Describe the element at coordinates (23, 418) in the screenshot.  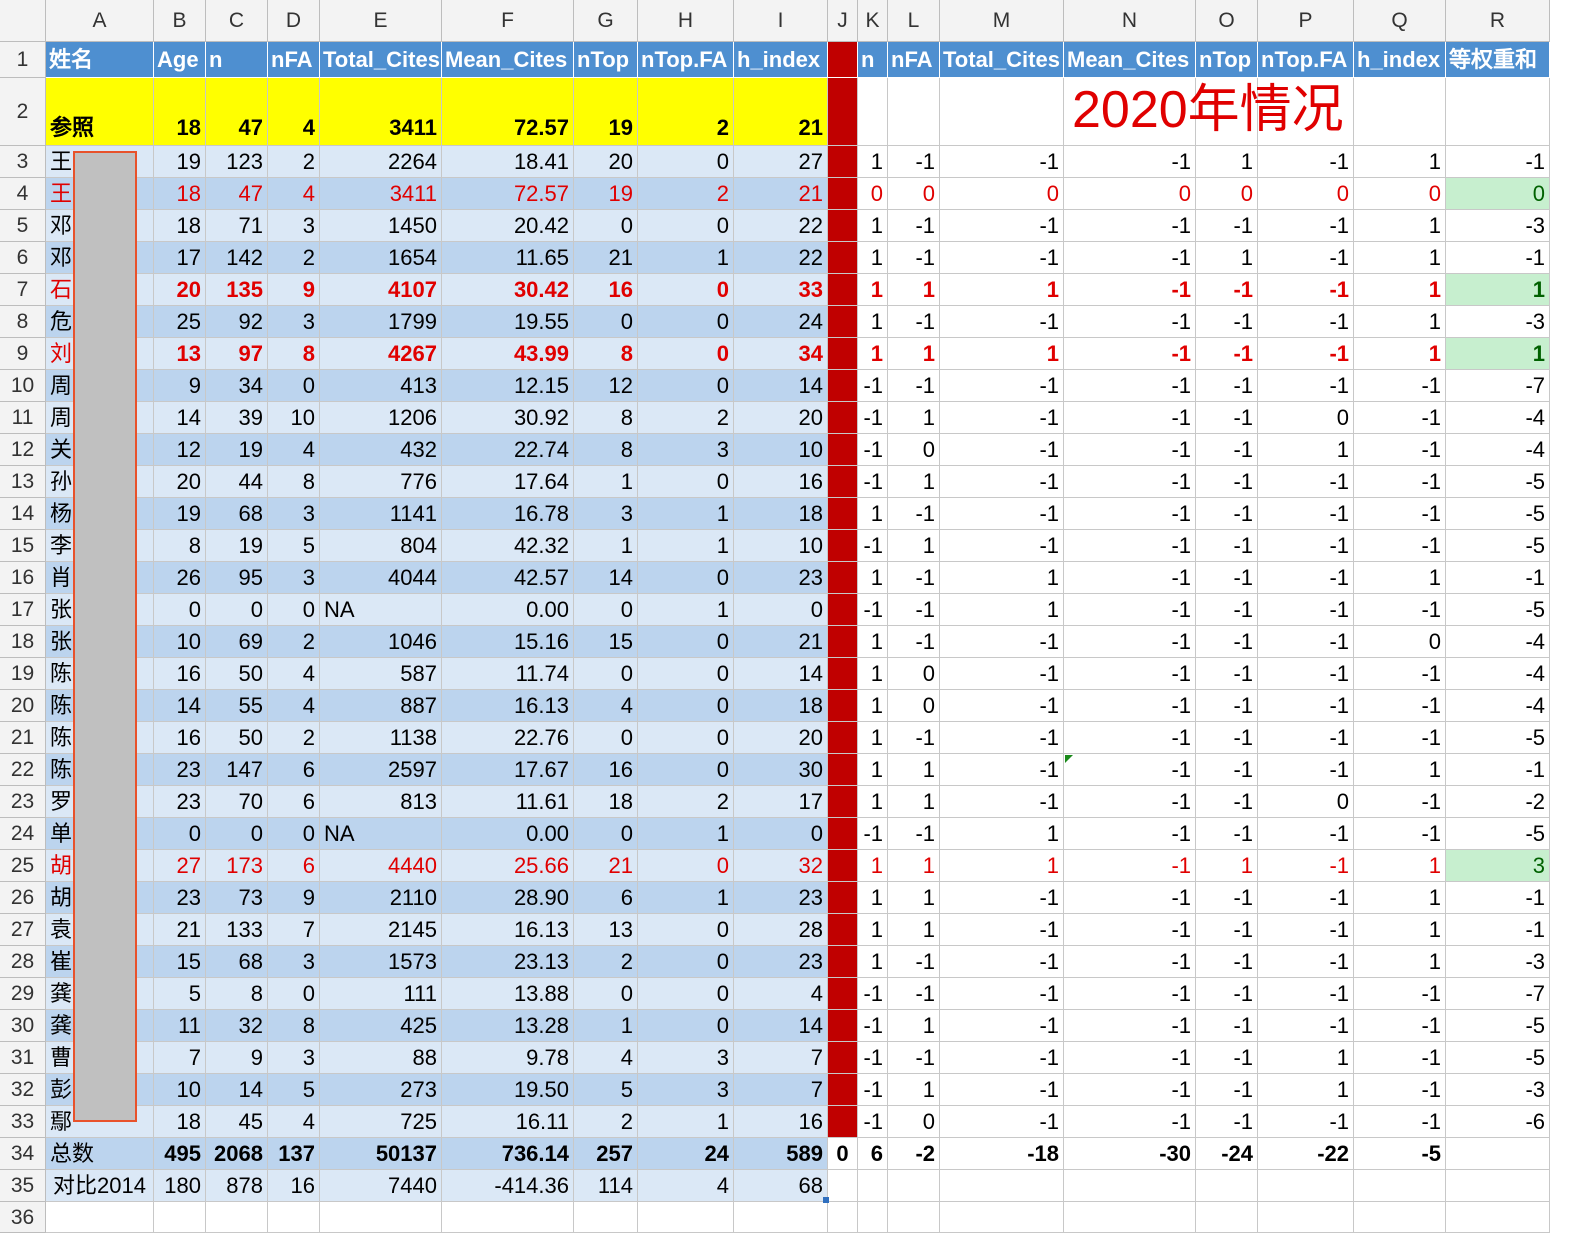
I see `row-header-11: 11` at that location.